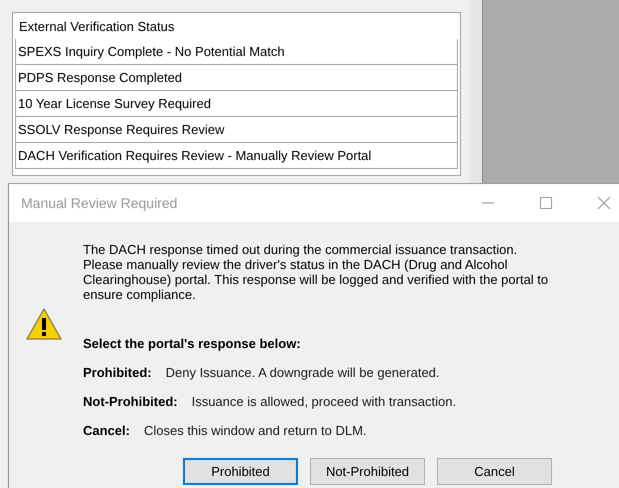 The width and height of the screenshot is (619, 488). What do you see at coordinates (236, 130) in the screenshot?
I see `list-row: SSOLV Response Requires Review` at bounding box center [236, 130].